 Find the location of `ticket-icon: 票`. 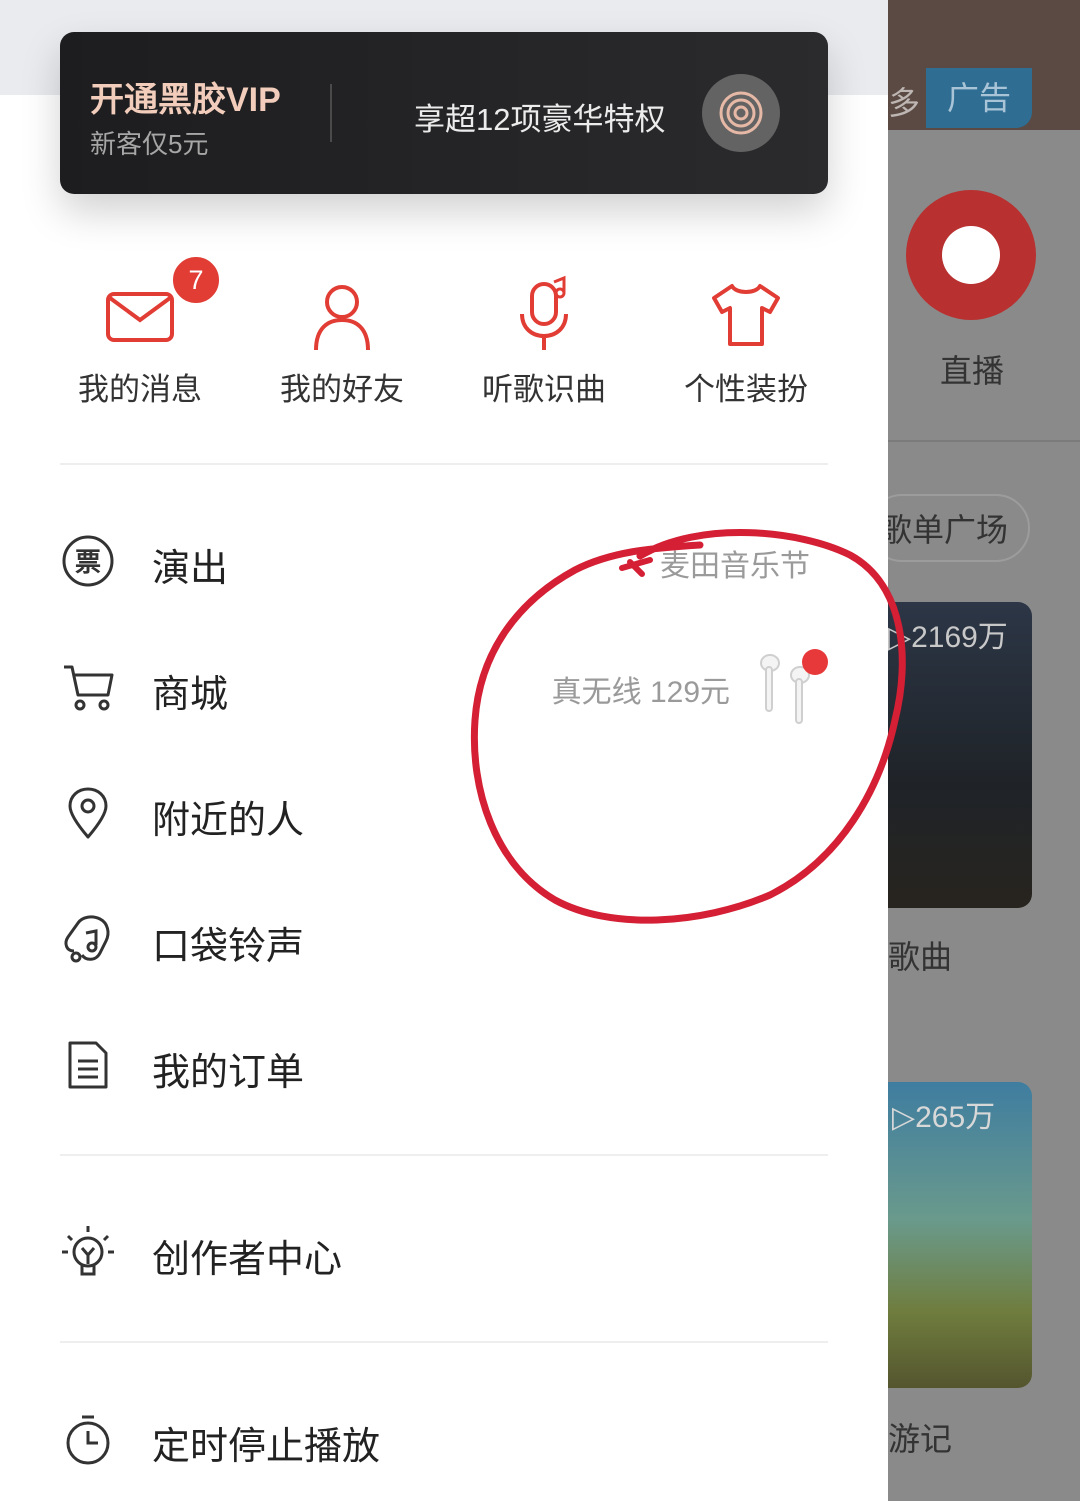

ticket-icon: 票 is located at coordinates (88, 561).